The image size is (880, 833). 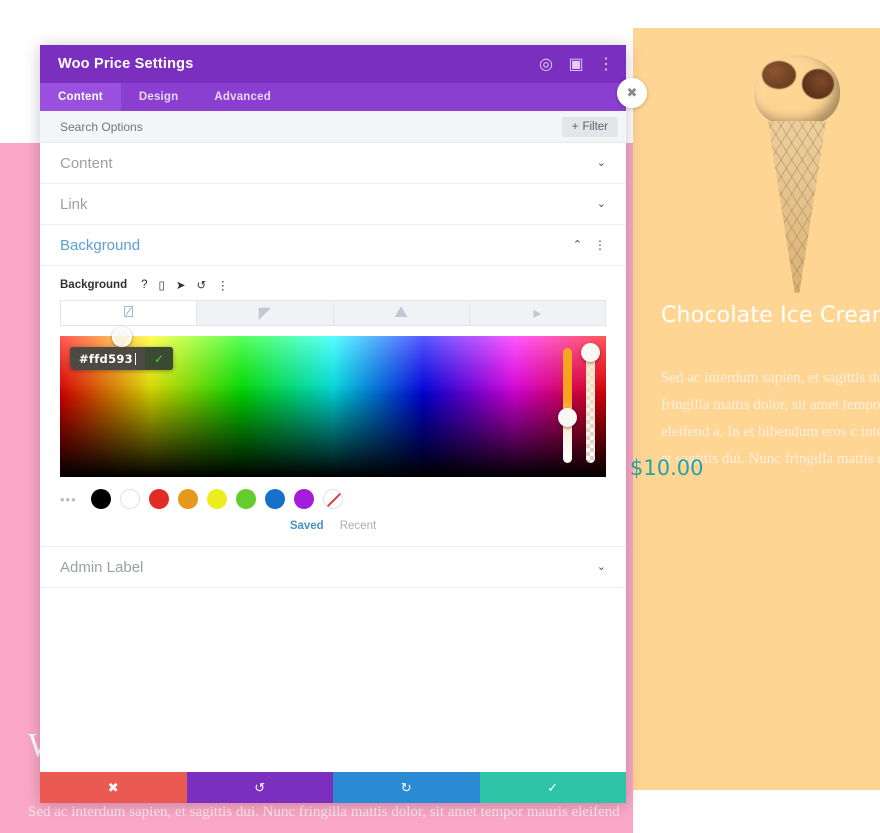 What do you see at coordinates (575, 126) in the screenshot?
I see `plus-icon: +` at bounding box center [575, 126].